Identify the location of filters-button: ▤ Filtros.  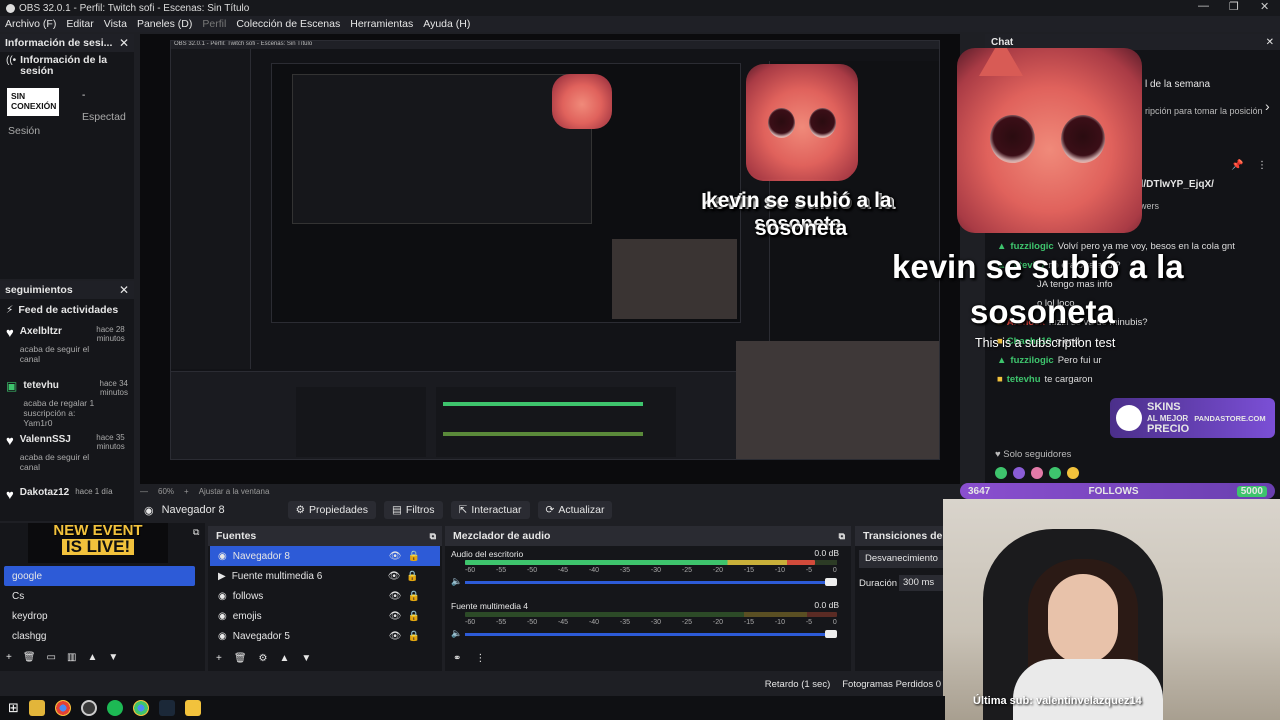
(413, 510).